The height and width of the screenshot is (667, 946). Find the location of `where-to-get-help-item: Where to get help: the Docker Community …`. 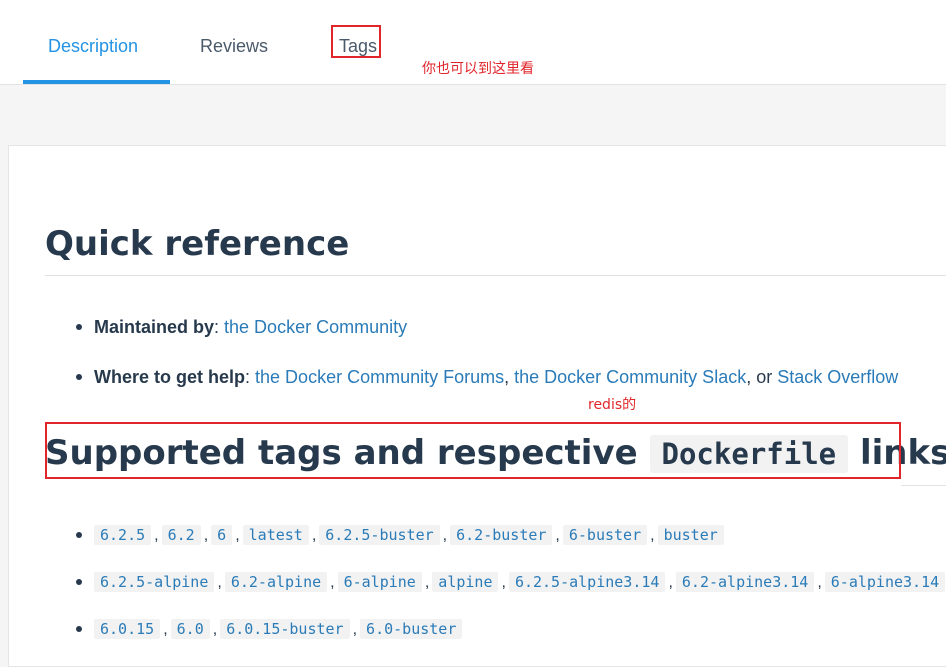

where-to-get-help-item: Where to get help: the Docker Community … is located at coordinates (496, 377).